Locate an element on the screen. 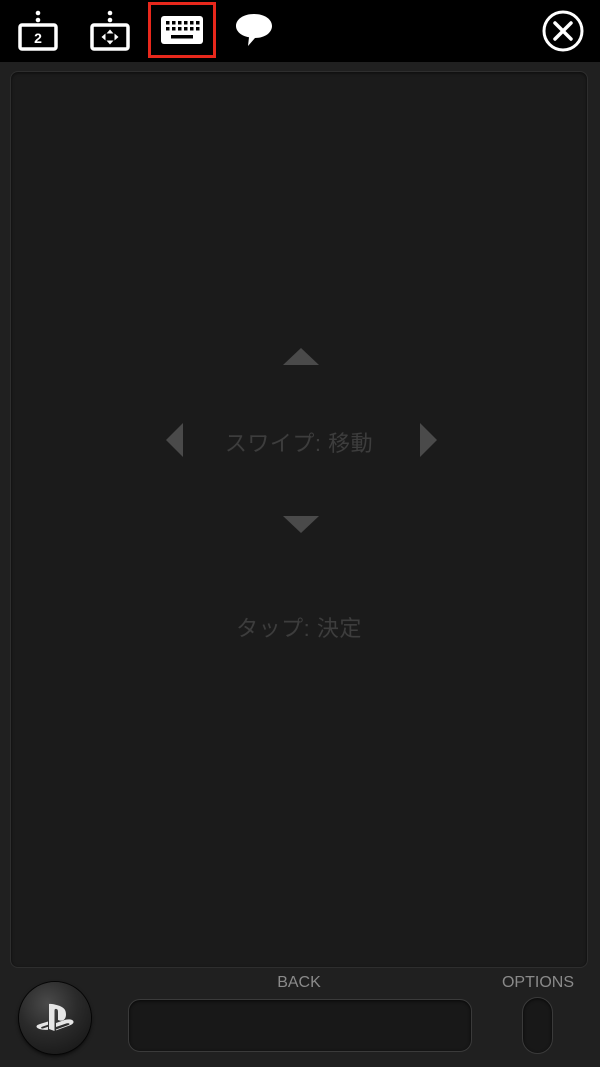 The width and height of the screenshot is (600, 1067). back-label: BACK is located at coordinates (299, 982).